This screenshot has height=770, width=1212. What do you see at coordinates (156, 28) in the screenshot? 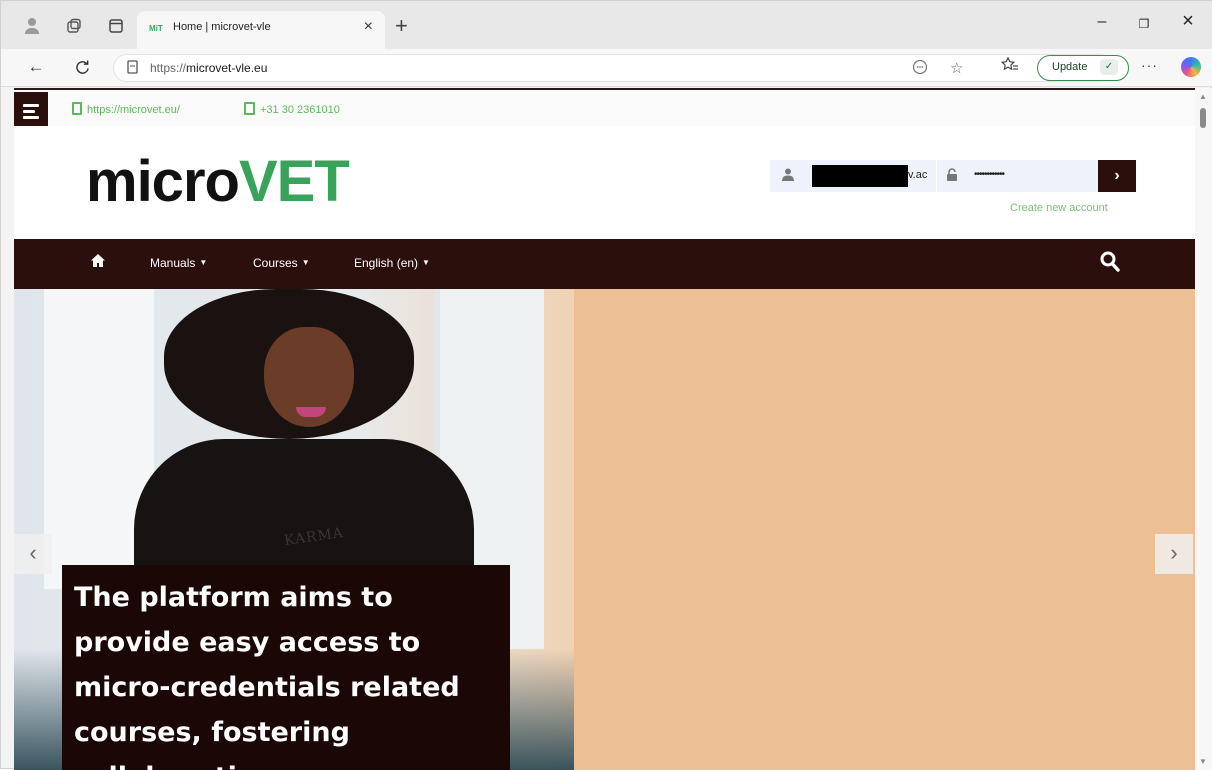
I see `site-favicon-icon: MiT` at bounding box center [156, 28].